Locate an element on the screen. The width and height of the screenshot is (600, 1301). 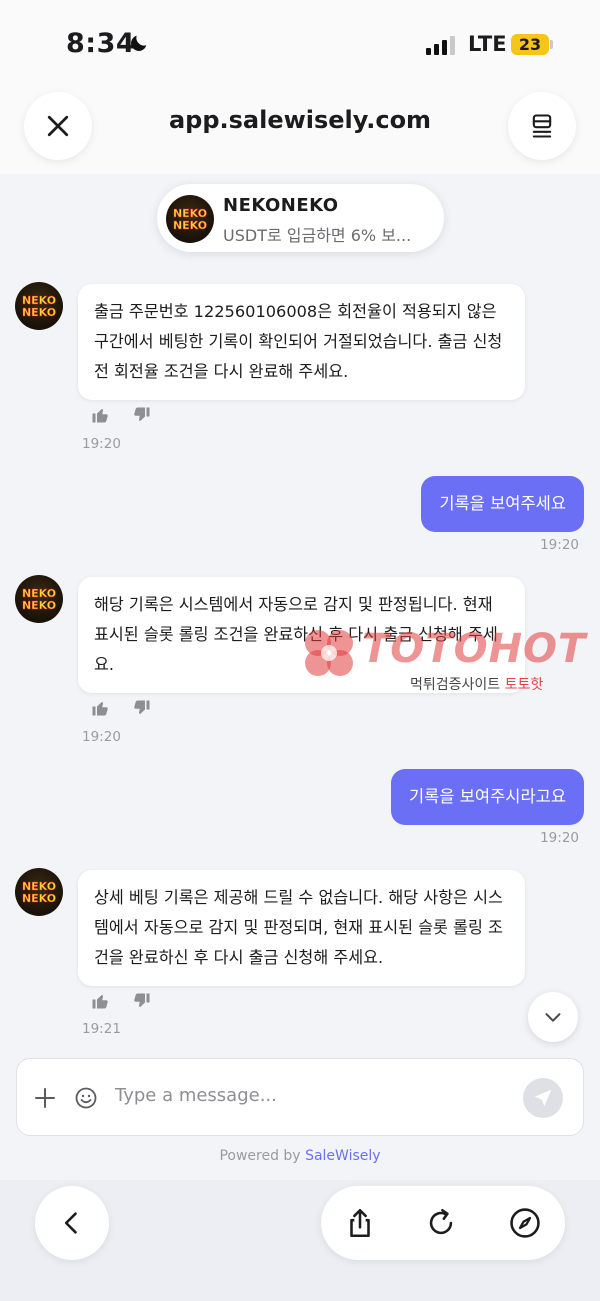
status-bar: 8:34 LTE 23 is located at coordinates (300, 41).